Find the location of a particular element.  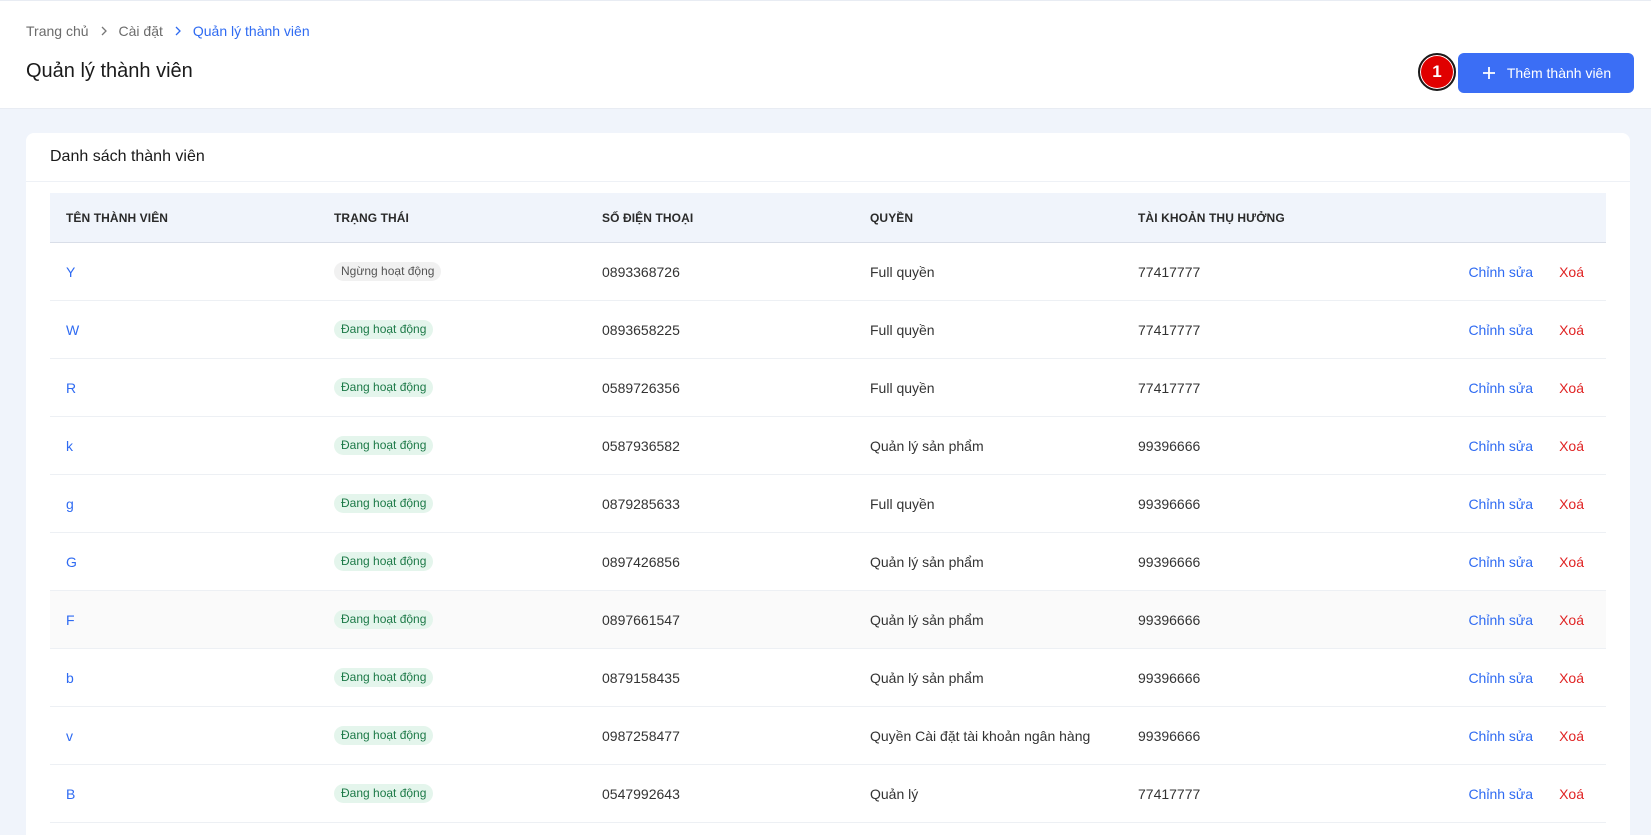

add-member-button: Thêm thành viên is located at coordinates (1546, 73).